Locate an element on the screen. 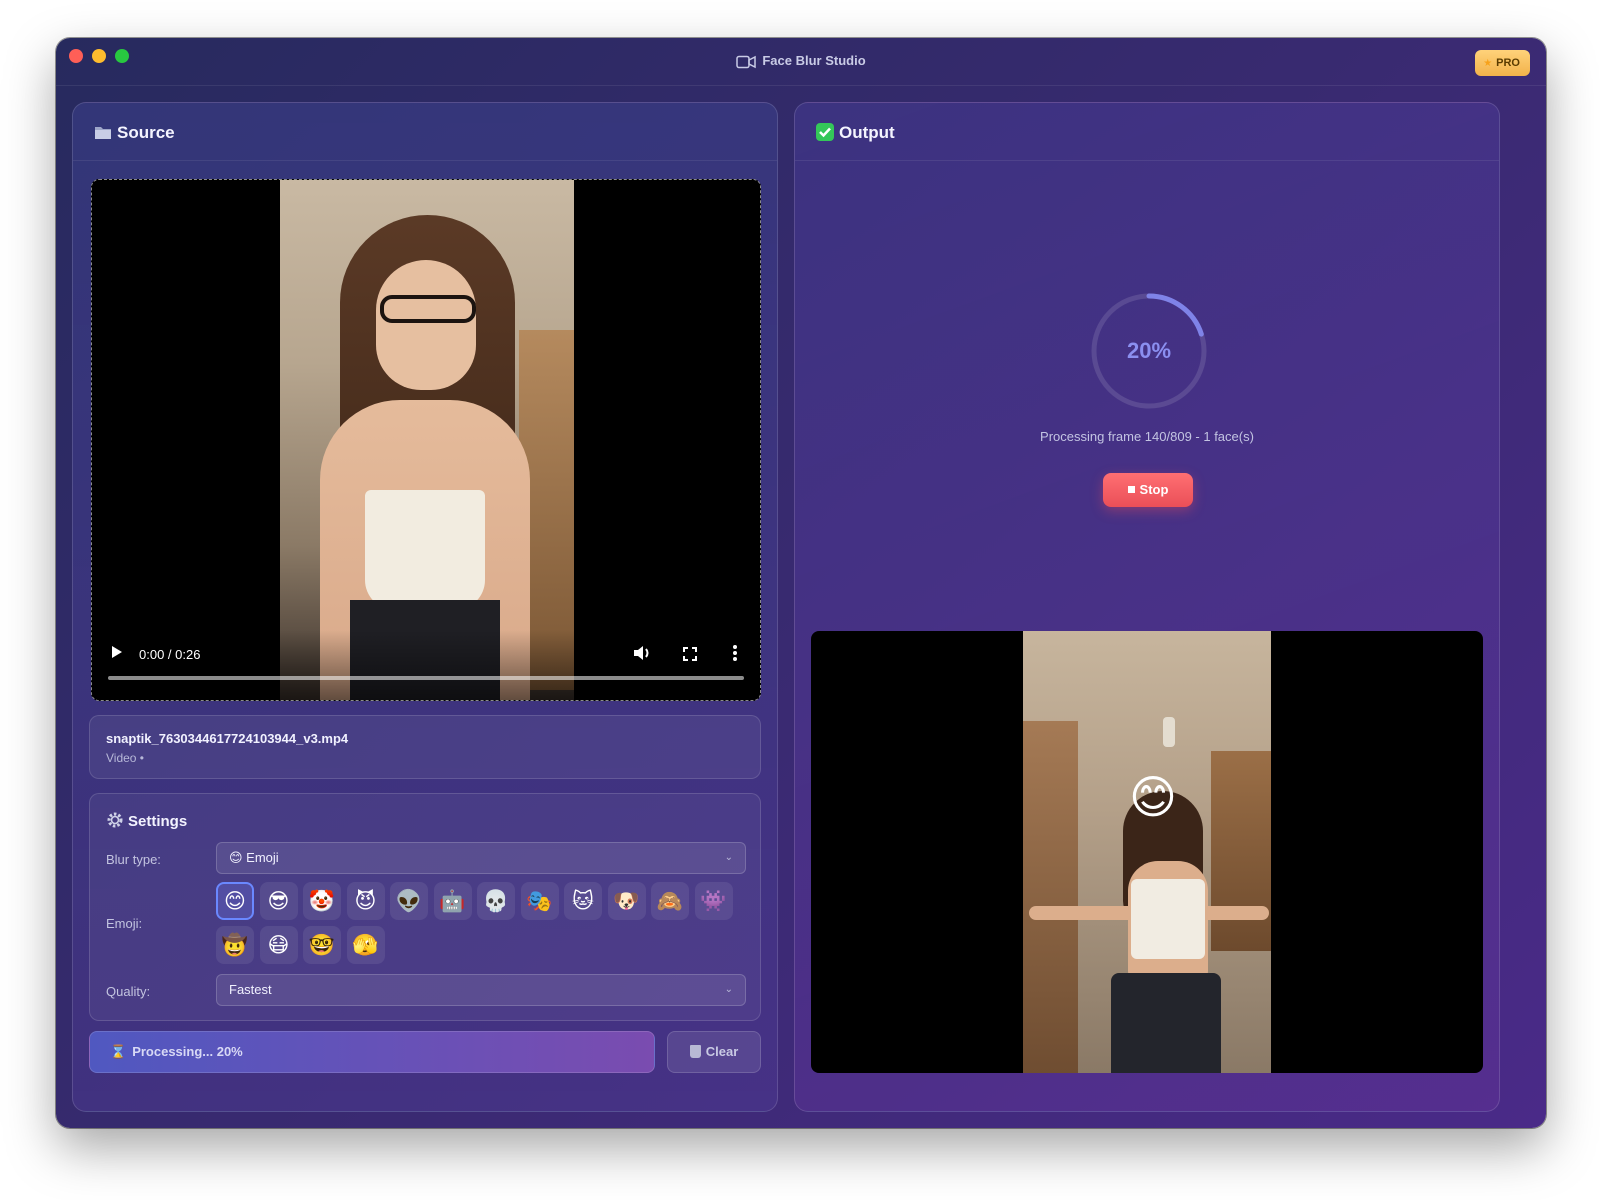  emoji-option: 😷 is located at coordinates (278, 945).